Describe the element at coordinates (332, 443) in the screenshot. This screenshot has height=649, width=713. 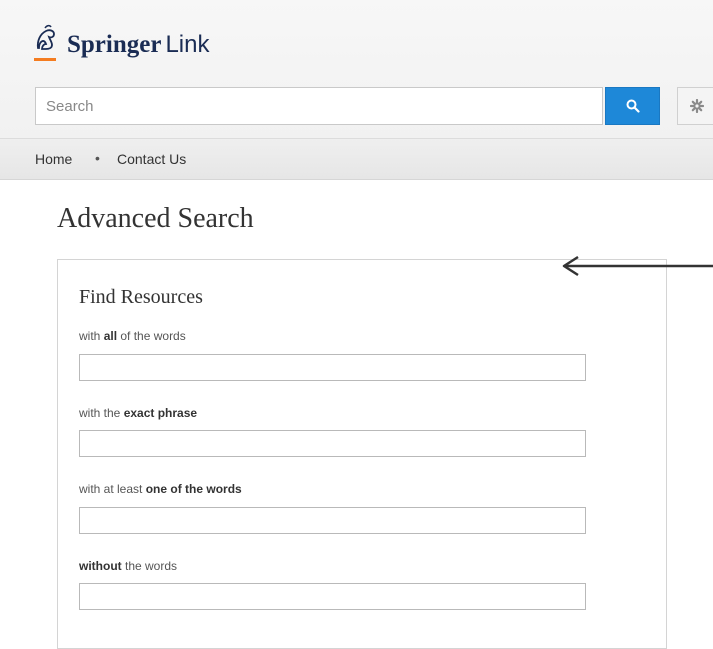
I see `exact-phrase-input` at that location.